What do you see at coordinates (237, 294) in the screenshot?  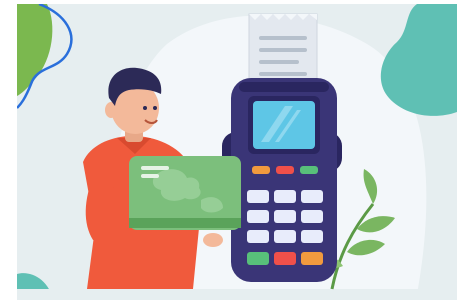 I see `floor` at bounding box center [237, 294].